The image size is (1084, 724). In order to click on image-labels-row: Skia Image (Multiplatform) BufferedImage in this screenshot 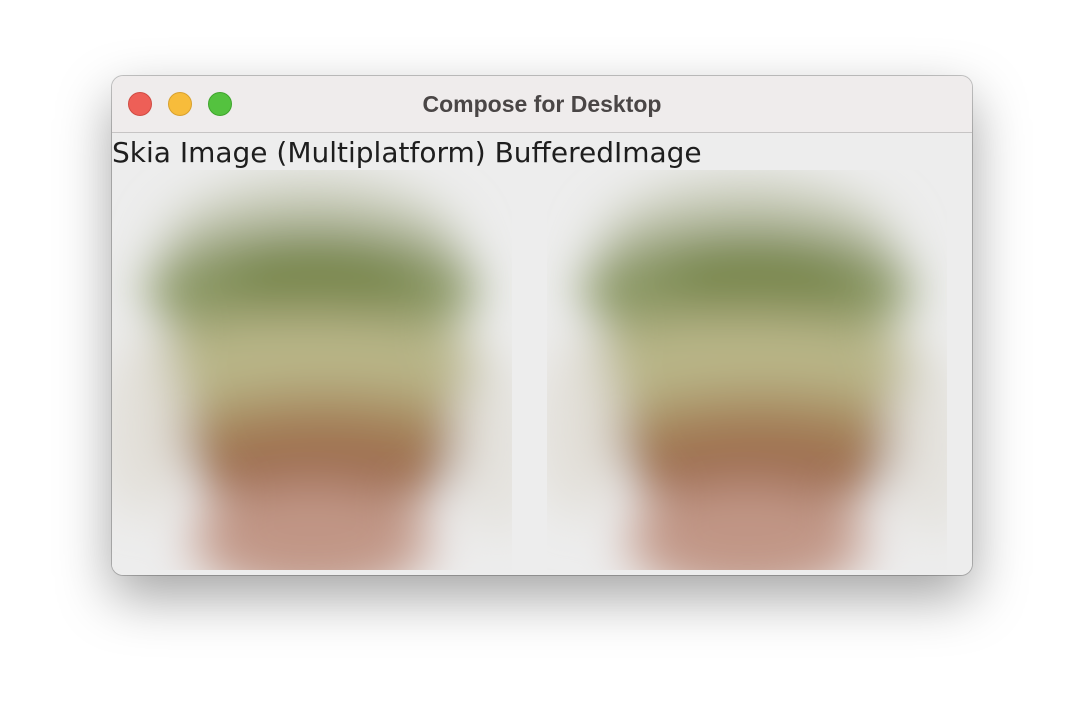, I will do `click(407, 154)`.